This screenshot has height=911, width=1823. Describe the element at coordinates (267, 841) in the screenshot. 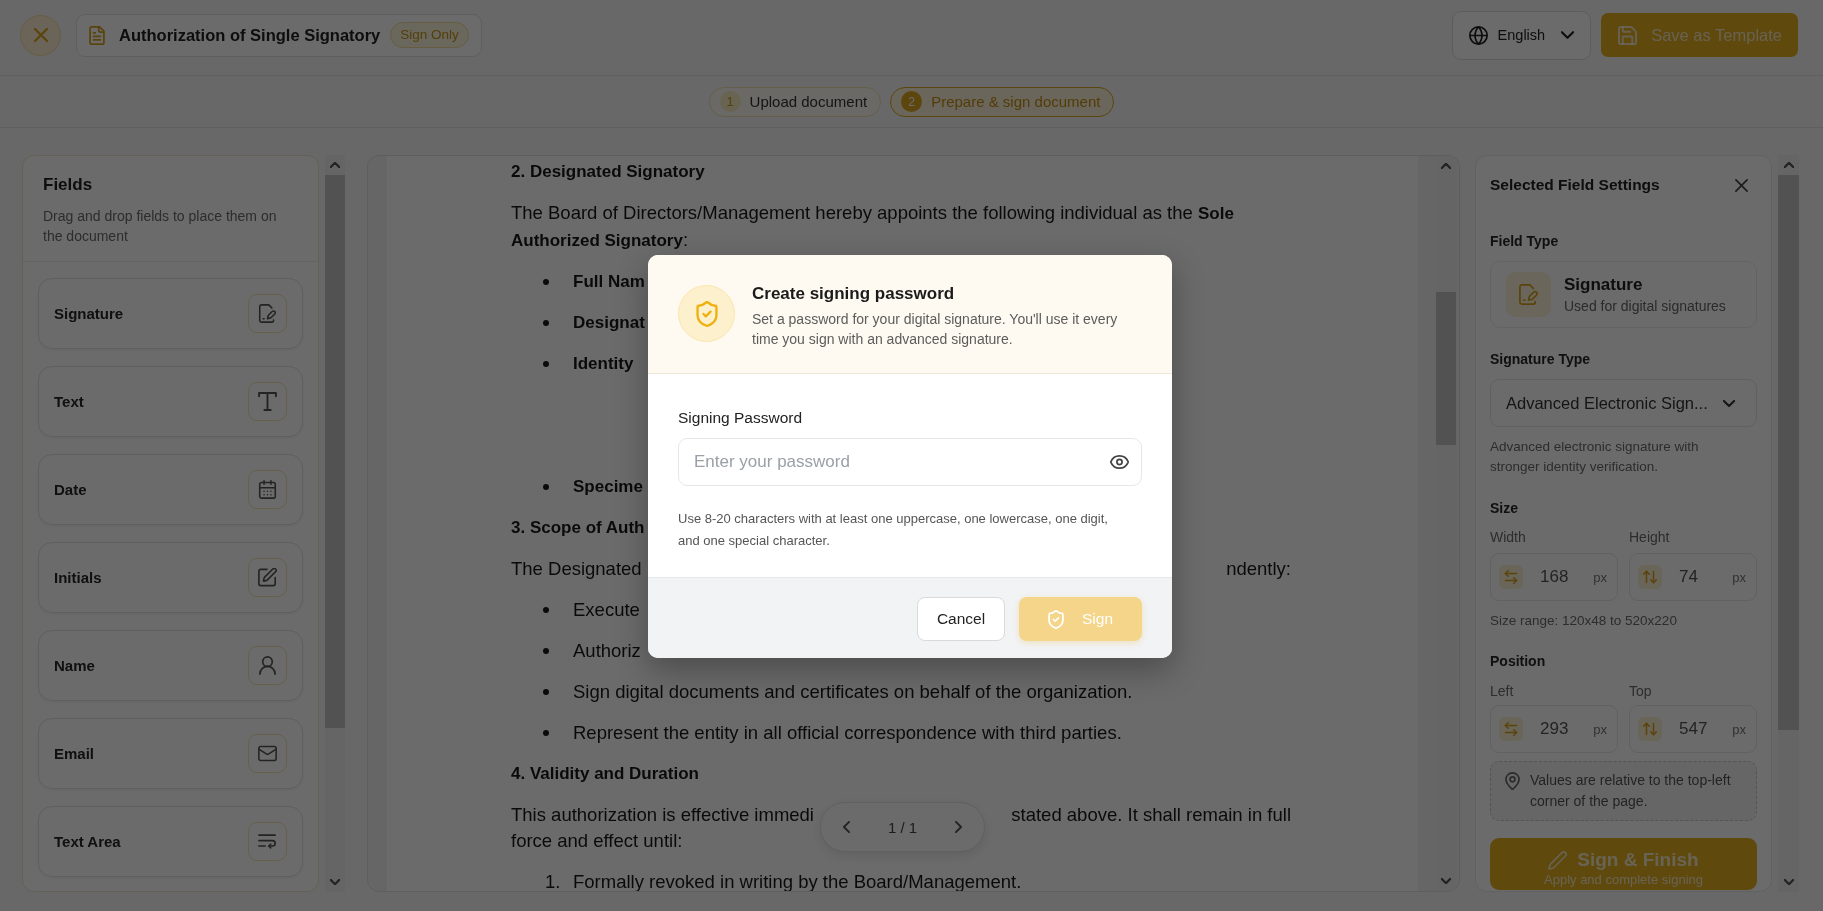

I see `wrap-text-icon` at that location.